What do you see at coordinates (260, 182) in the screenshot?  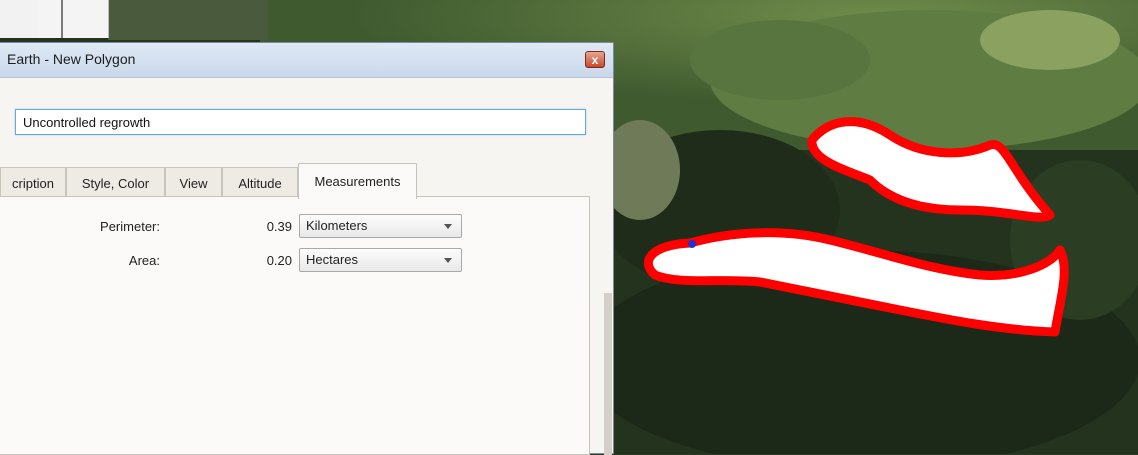 I see `tab-altitude: Altitude` at bounding box center [260, 182].